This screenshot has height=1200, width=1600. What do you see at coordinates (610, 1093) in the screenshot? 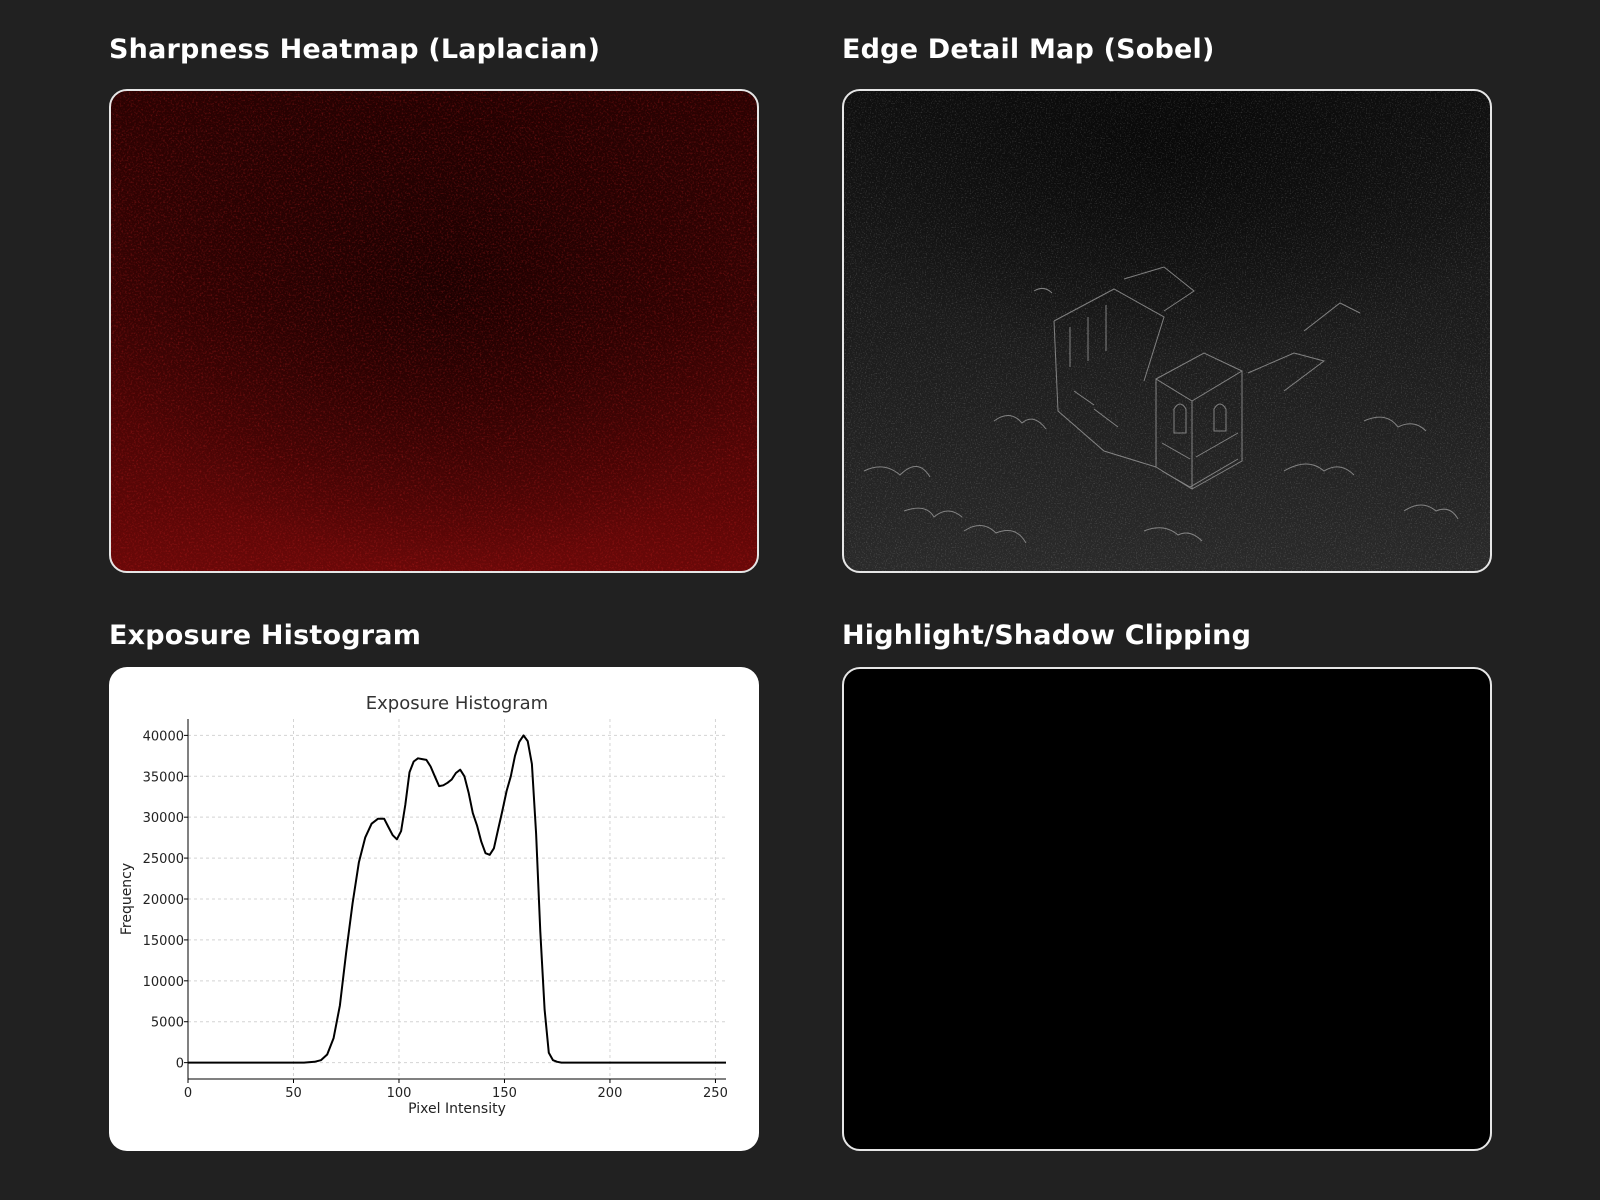
I see `x-tick-label: 200` at bounding box center [610, 1093].